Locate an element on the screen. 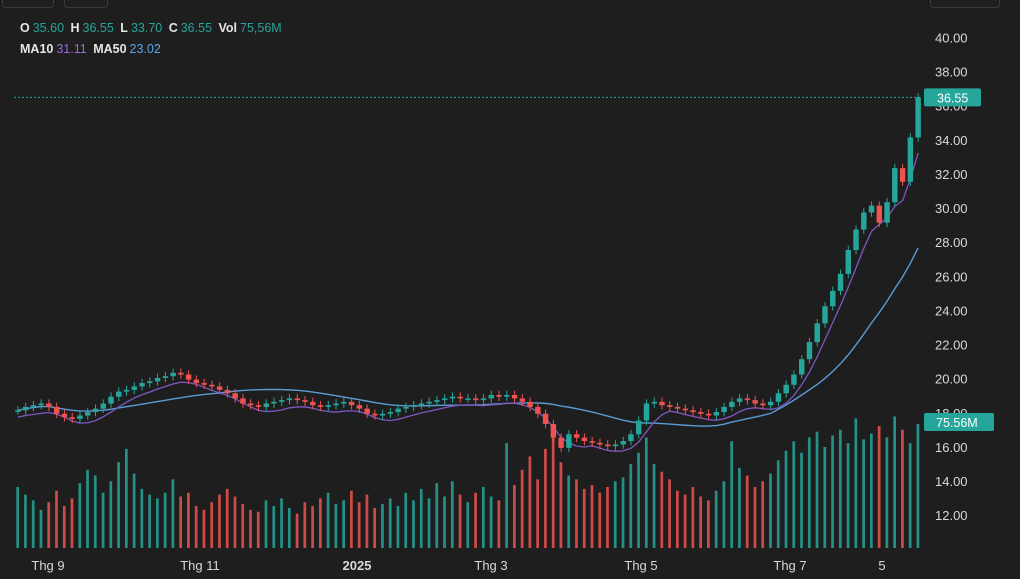  last-volume-label: 75.56M is located at coordinates (957, 423).